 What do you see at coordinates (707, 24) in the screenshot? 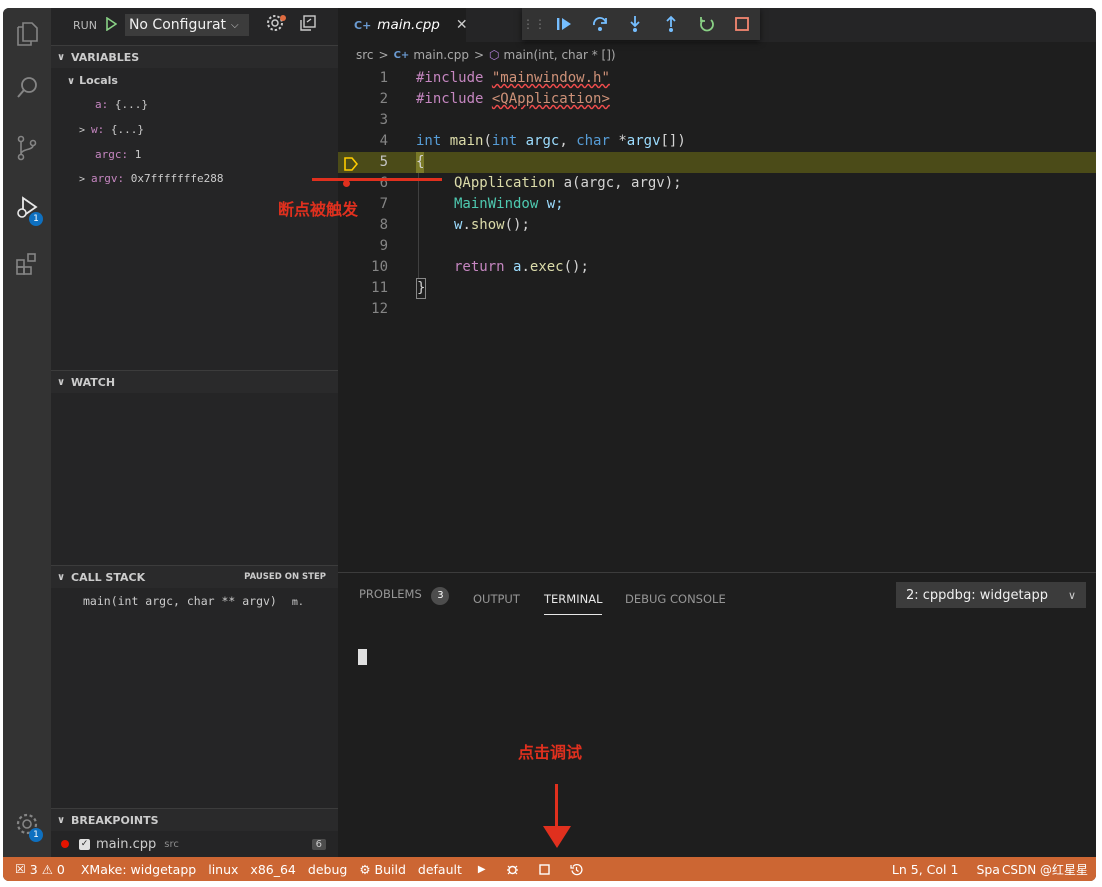
I see `restart-icon` at bounding box center [707, 24].